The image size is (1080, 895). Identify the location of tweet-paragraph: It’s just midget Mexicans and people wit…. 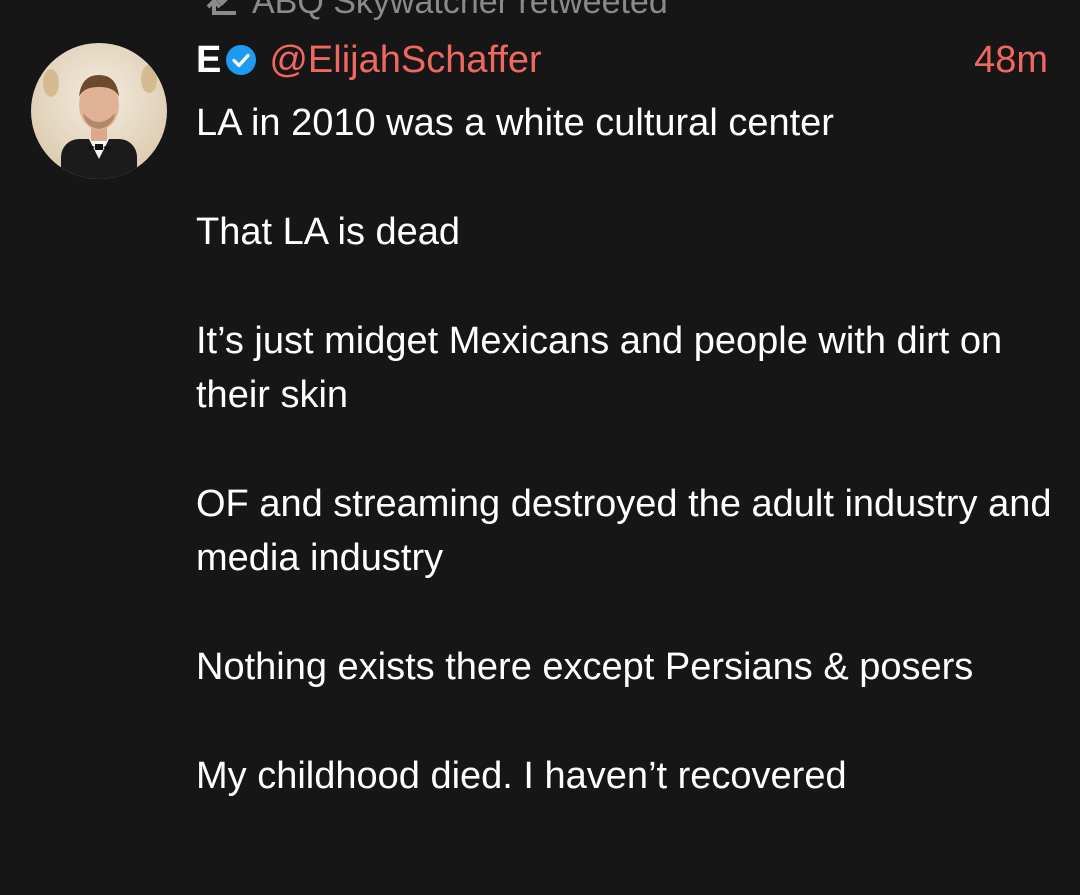
(599, 368).